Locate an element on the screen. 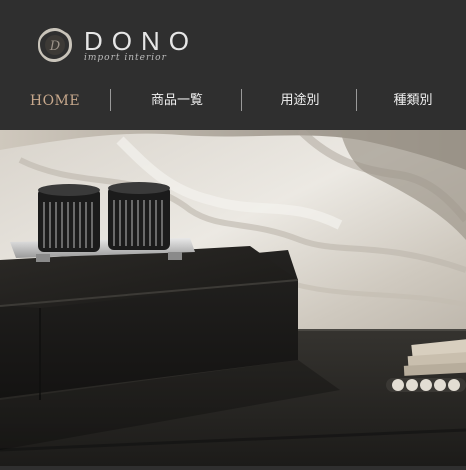  nav-item-by-use: 用途別 is located at coordinates (300, 101).